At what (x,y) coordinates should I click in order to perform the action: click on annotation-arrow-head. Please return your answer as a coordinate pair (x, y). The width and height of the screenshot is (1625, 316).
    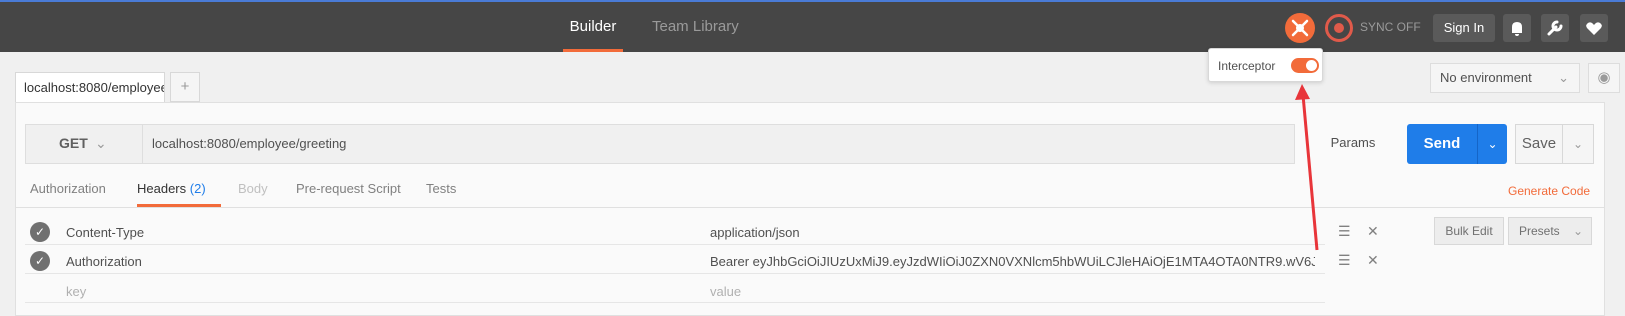
    Looking at the image, I should click on (1302, 92).